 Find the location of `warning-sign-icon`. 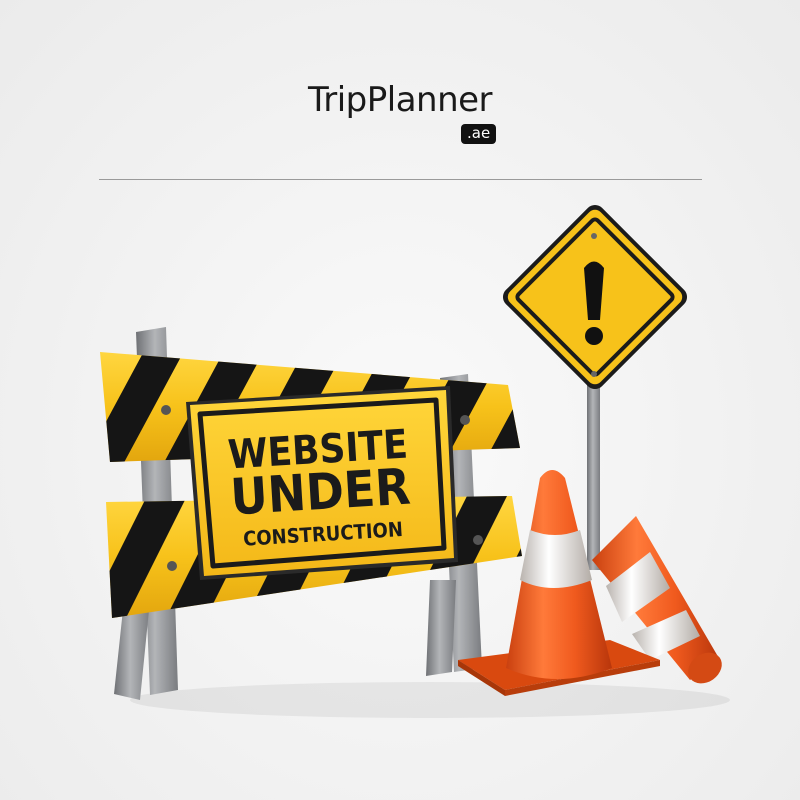

warning-sign-icon is located at coordinates (595, 387).